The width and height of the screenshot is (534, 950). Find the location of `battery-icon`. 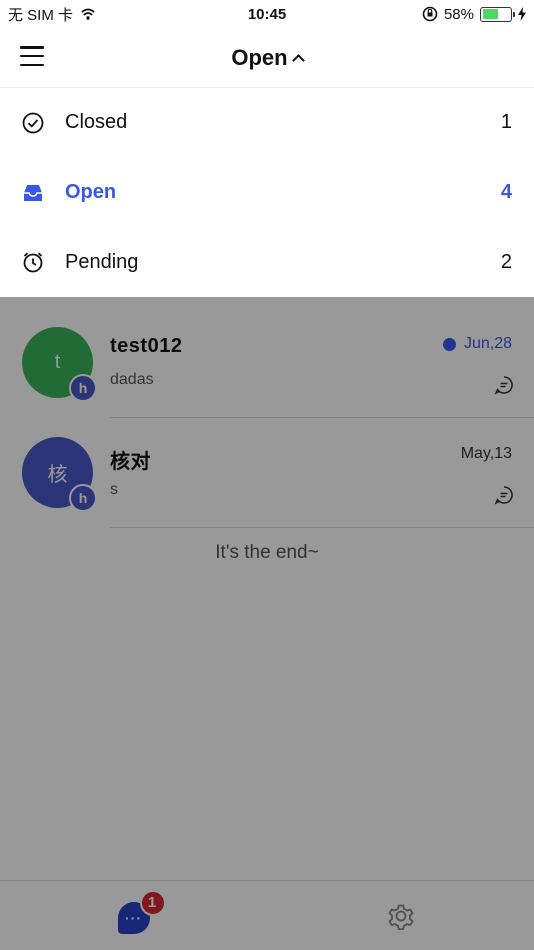

battery-icon is located at coordinates (497, 14).